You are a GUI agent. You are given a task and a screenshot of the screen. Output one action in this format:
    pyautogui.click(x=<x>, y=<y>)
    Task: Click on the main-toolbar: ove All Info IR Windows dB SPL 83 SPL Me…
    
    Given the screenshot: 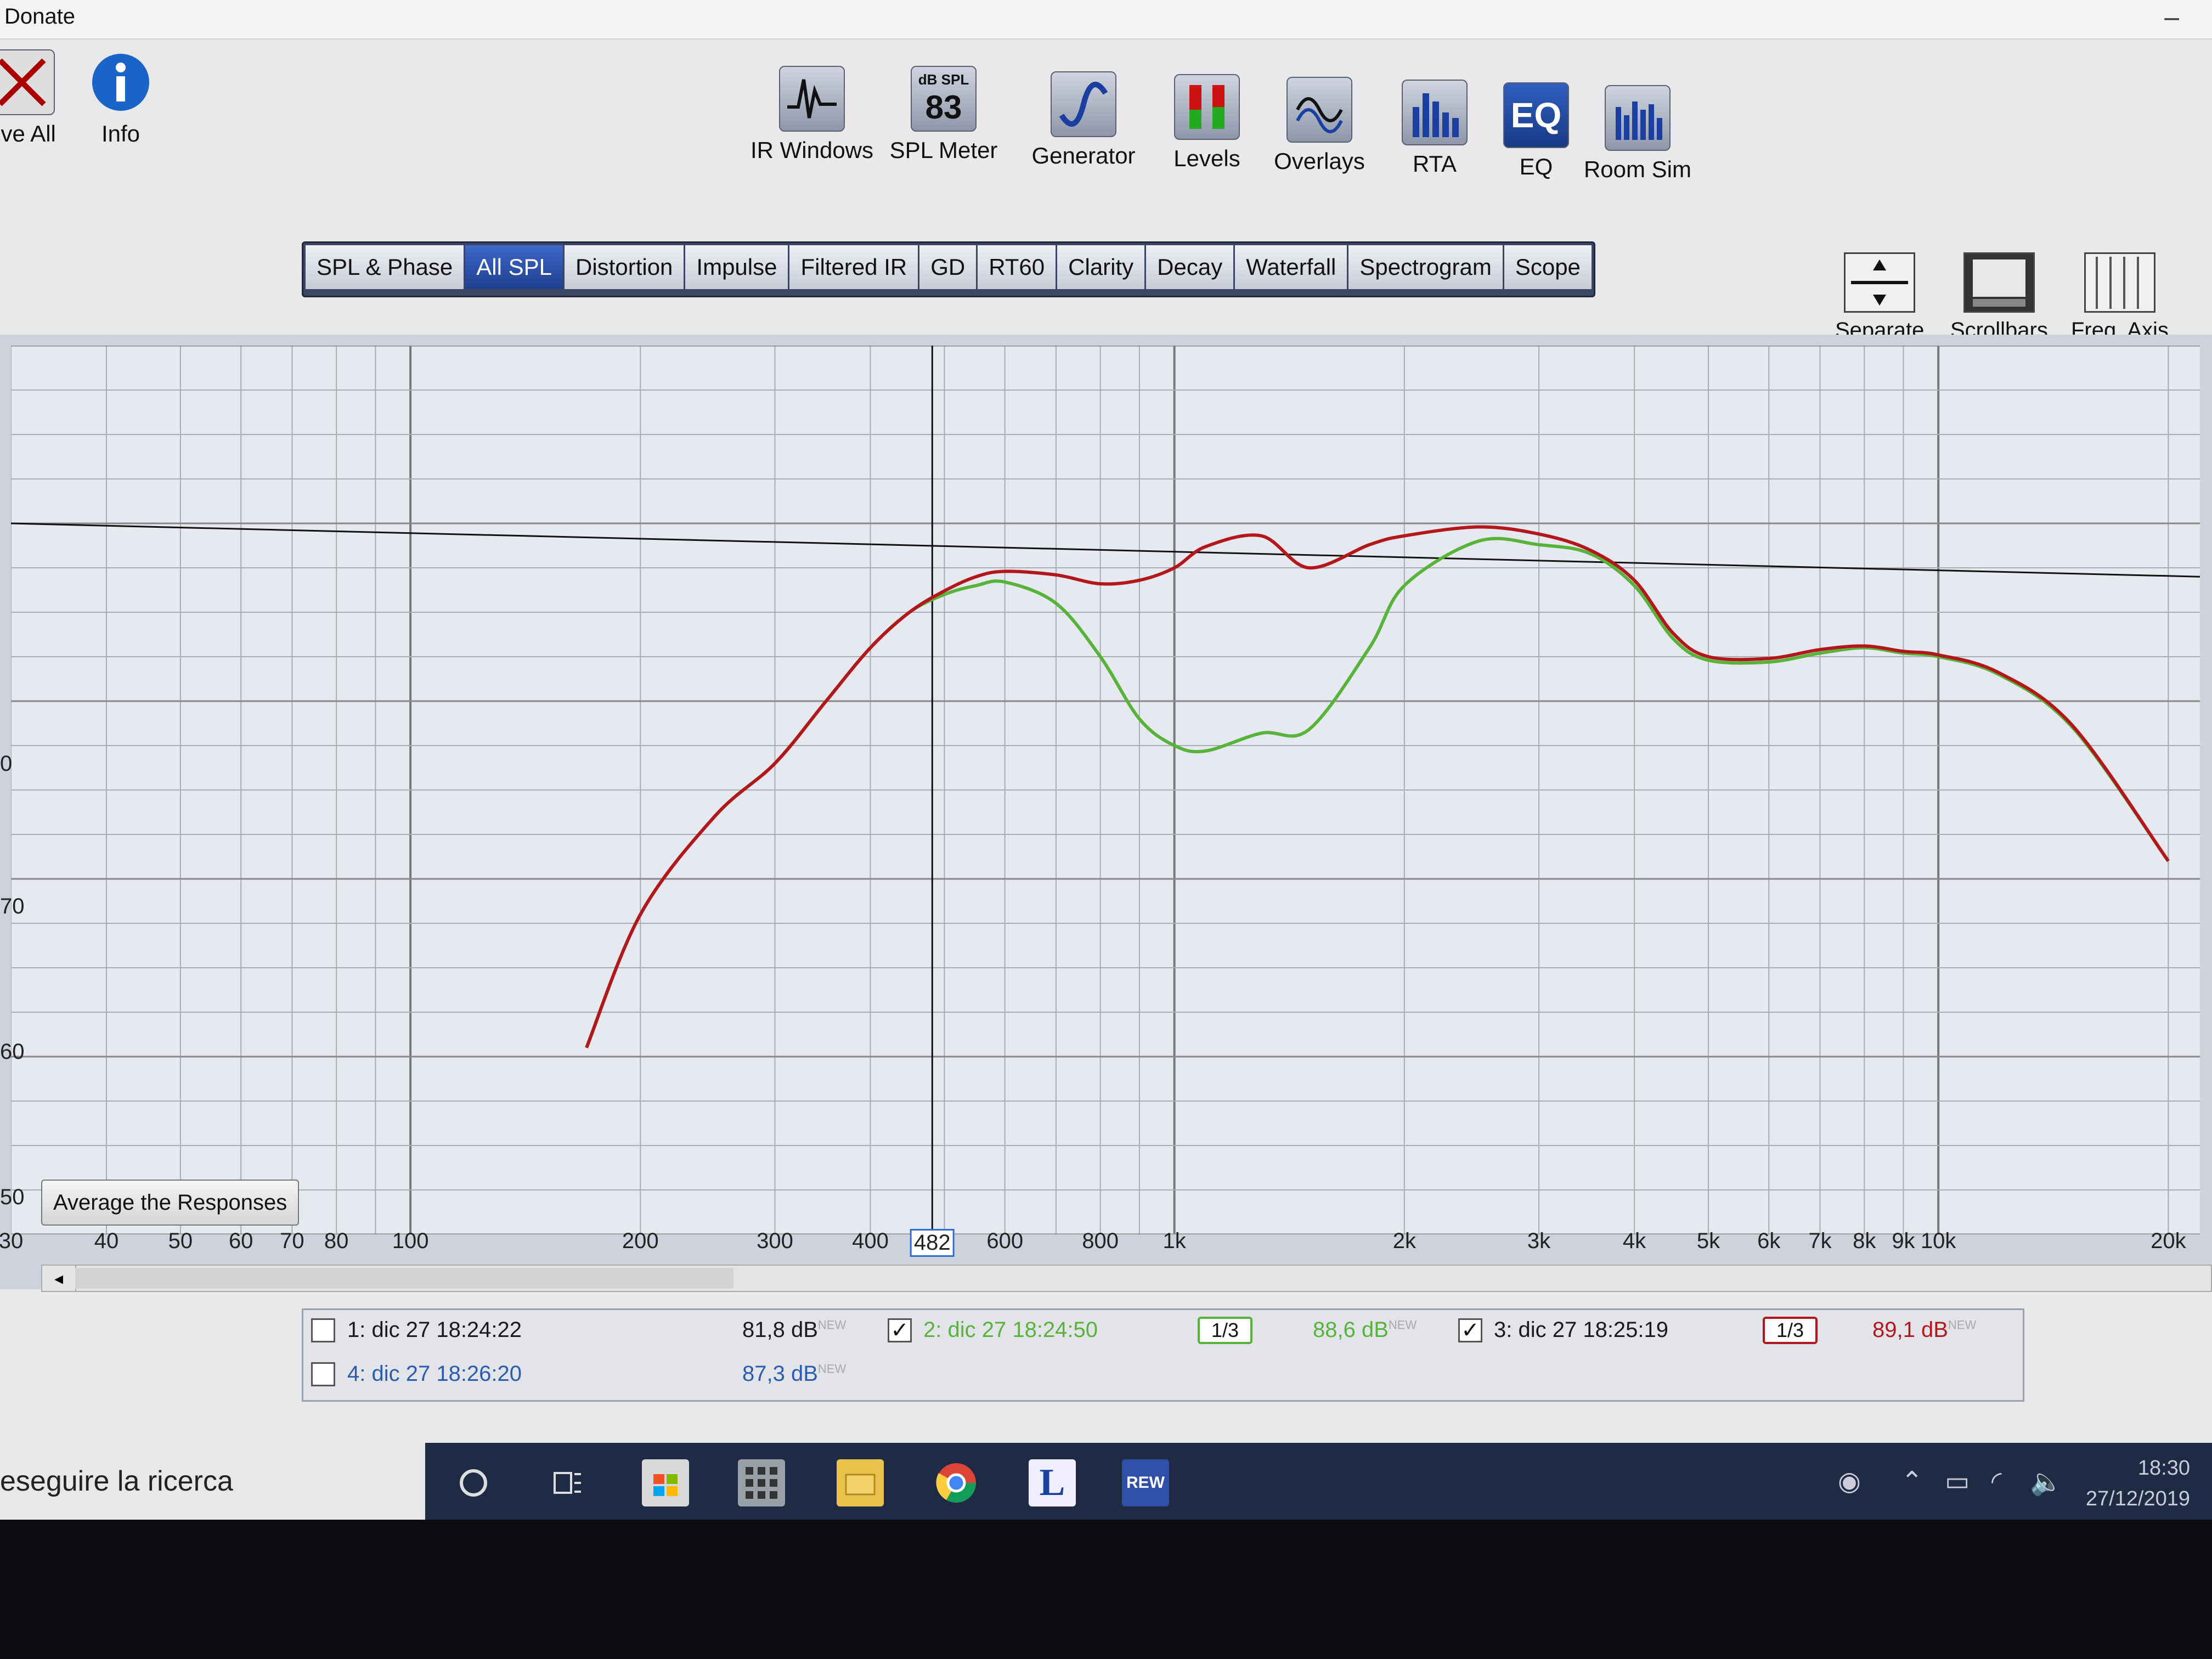 What is the action you would take?
    pyautogui.click(x=1106, y=126)
    